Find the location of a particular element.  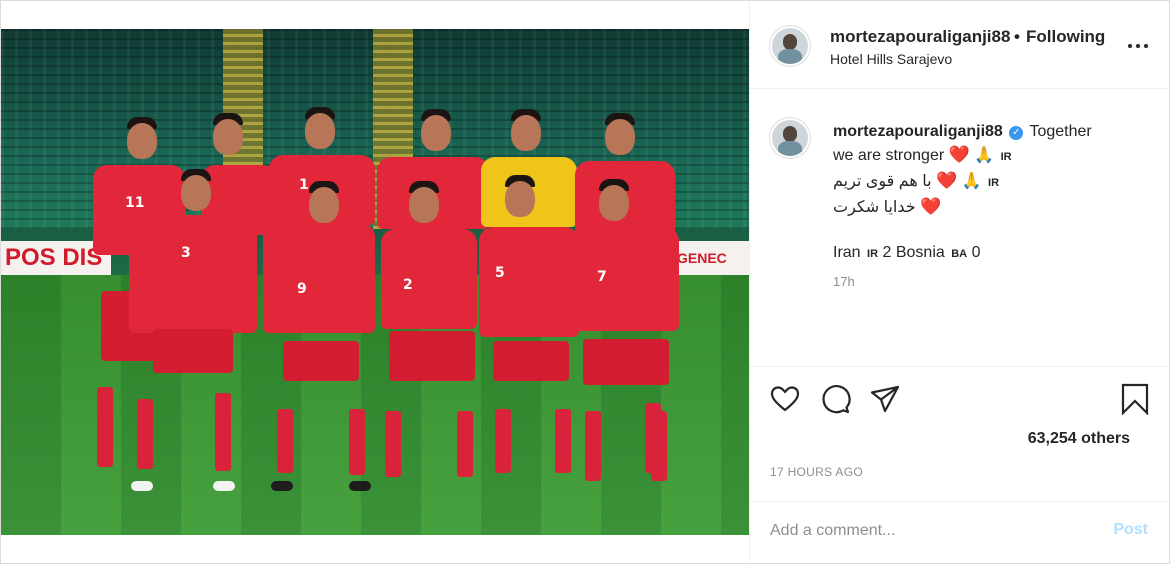

following-button: Following is located at coordinates (1065, 37).